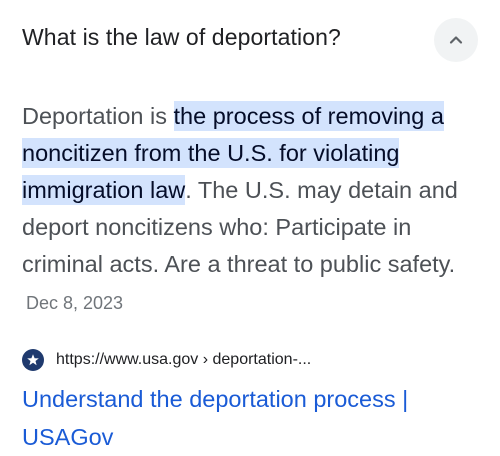 The width and height of the screenshot is (500, 456). I want to click on answer-date: Dec 8, 2023, so click(75, 303).